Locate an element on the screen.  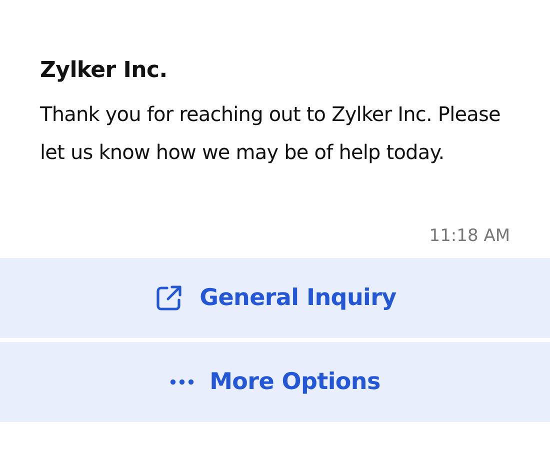
external-link-icon is located at coordinates (169, 298).